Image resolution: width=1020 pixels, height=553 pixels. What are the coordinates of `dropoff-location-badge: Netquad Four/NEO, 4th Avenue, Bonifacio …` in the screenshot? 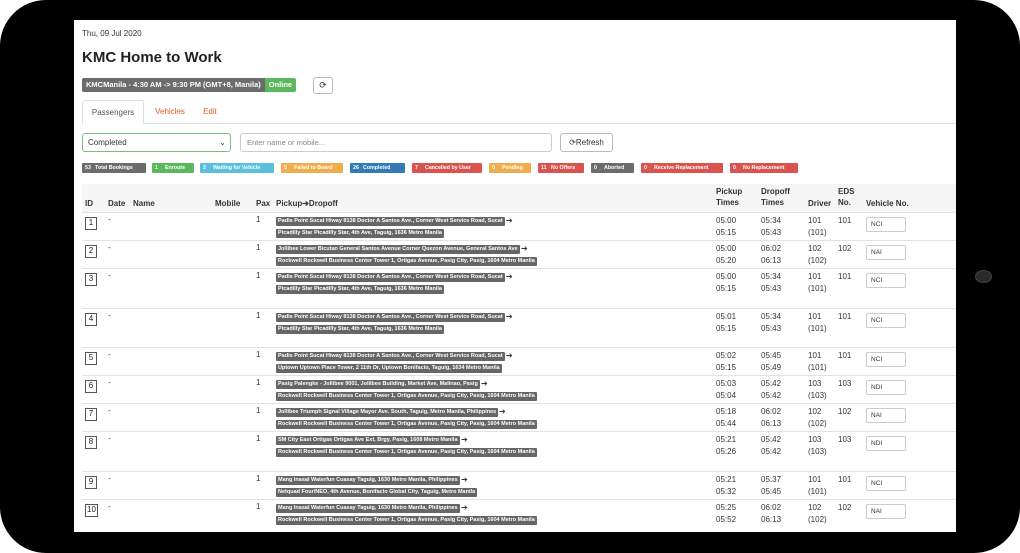 It's located at (377, 492).